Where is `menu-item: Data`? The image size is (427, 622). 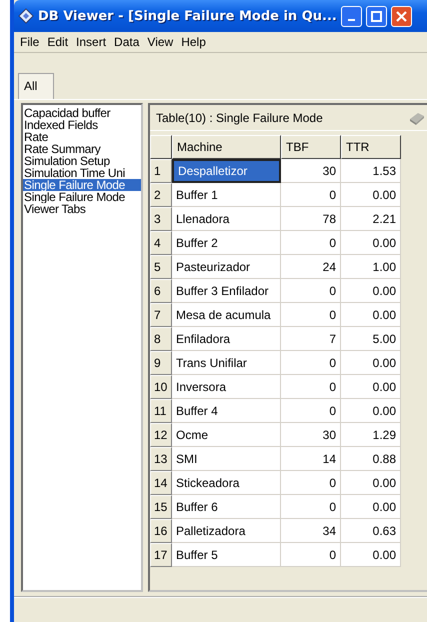 menu-item: Data is located at coordinates (127, 42).